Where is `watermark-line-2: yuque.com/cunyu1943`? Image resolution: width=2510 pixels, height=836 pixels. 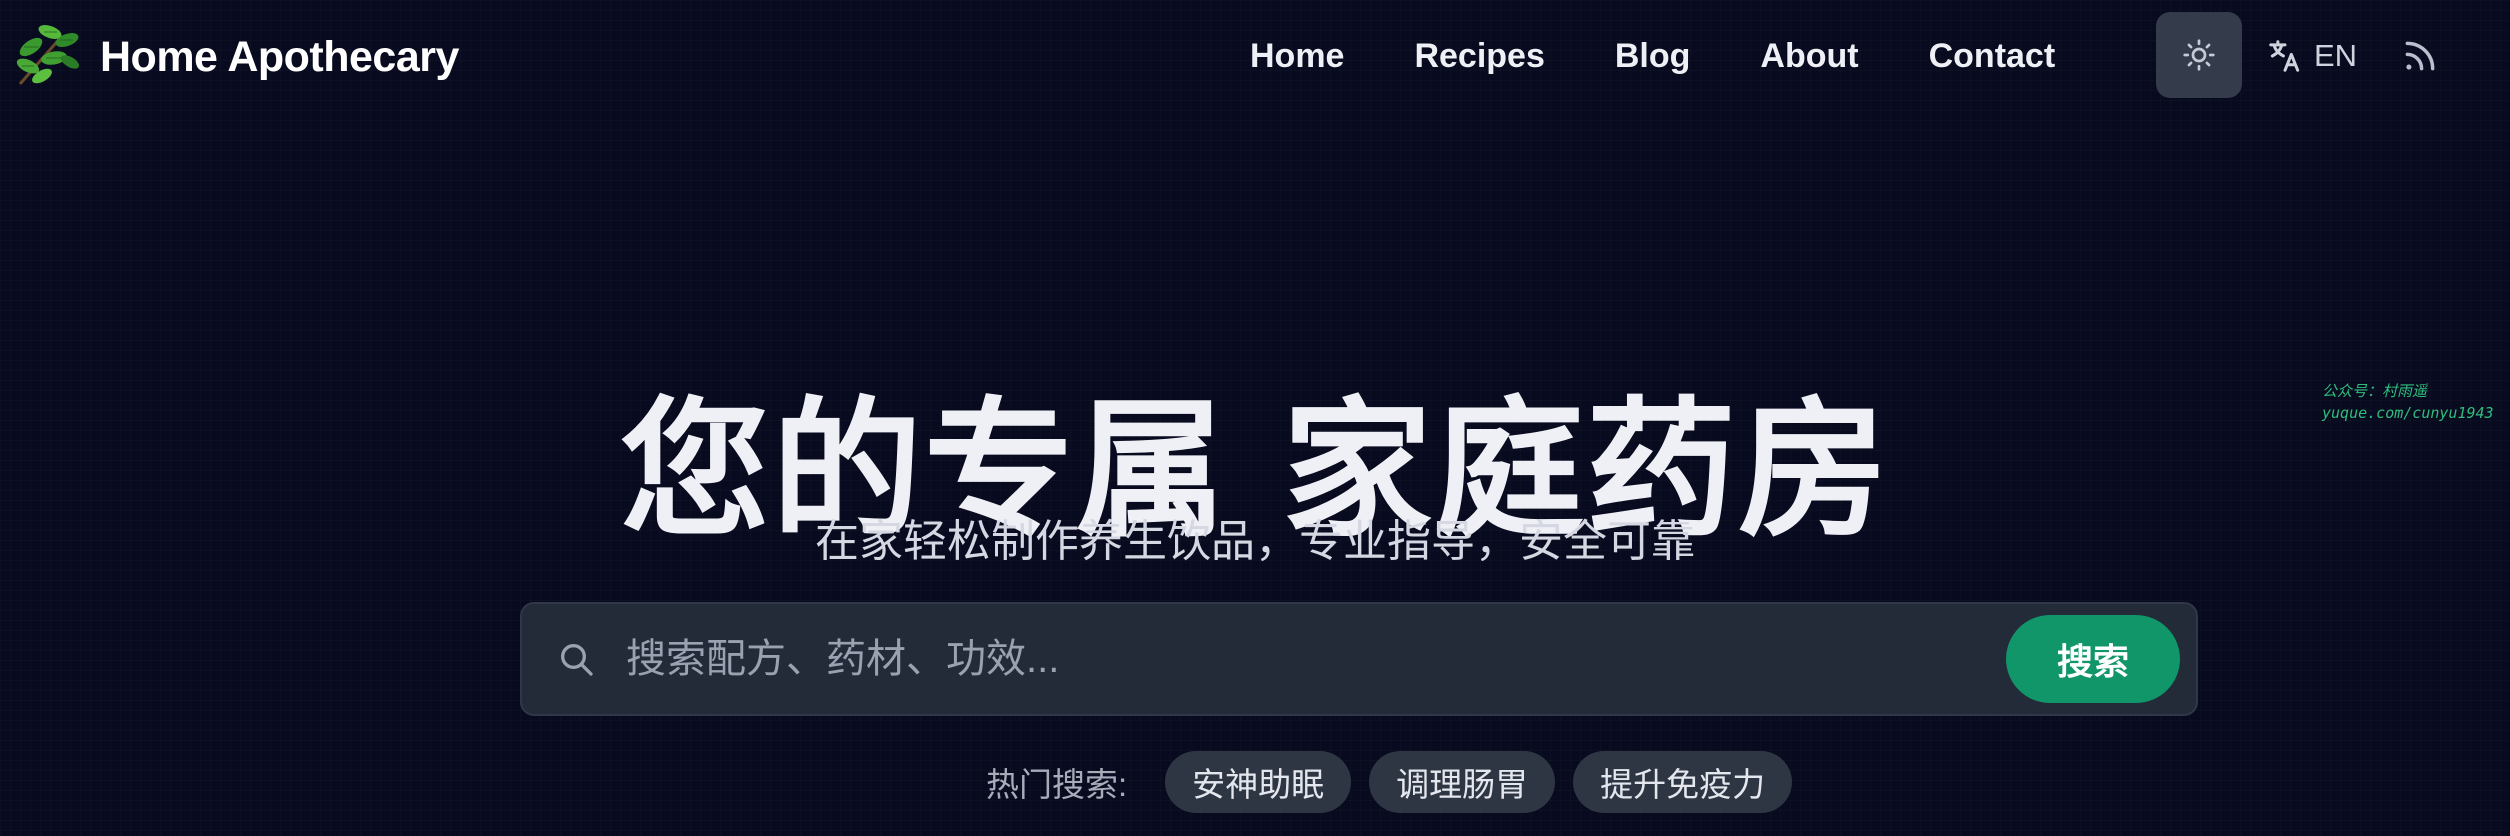 watermark-line-2: yuque.com/cunyu1943 is located at coordinates (2408, 413).